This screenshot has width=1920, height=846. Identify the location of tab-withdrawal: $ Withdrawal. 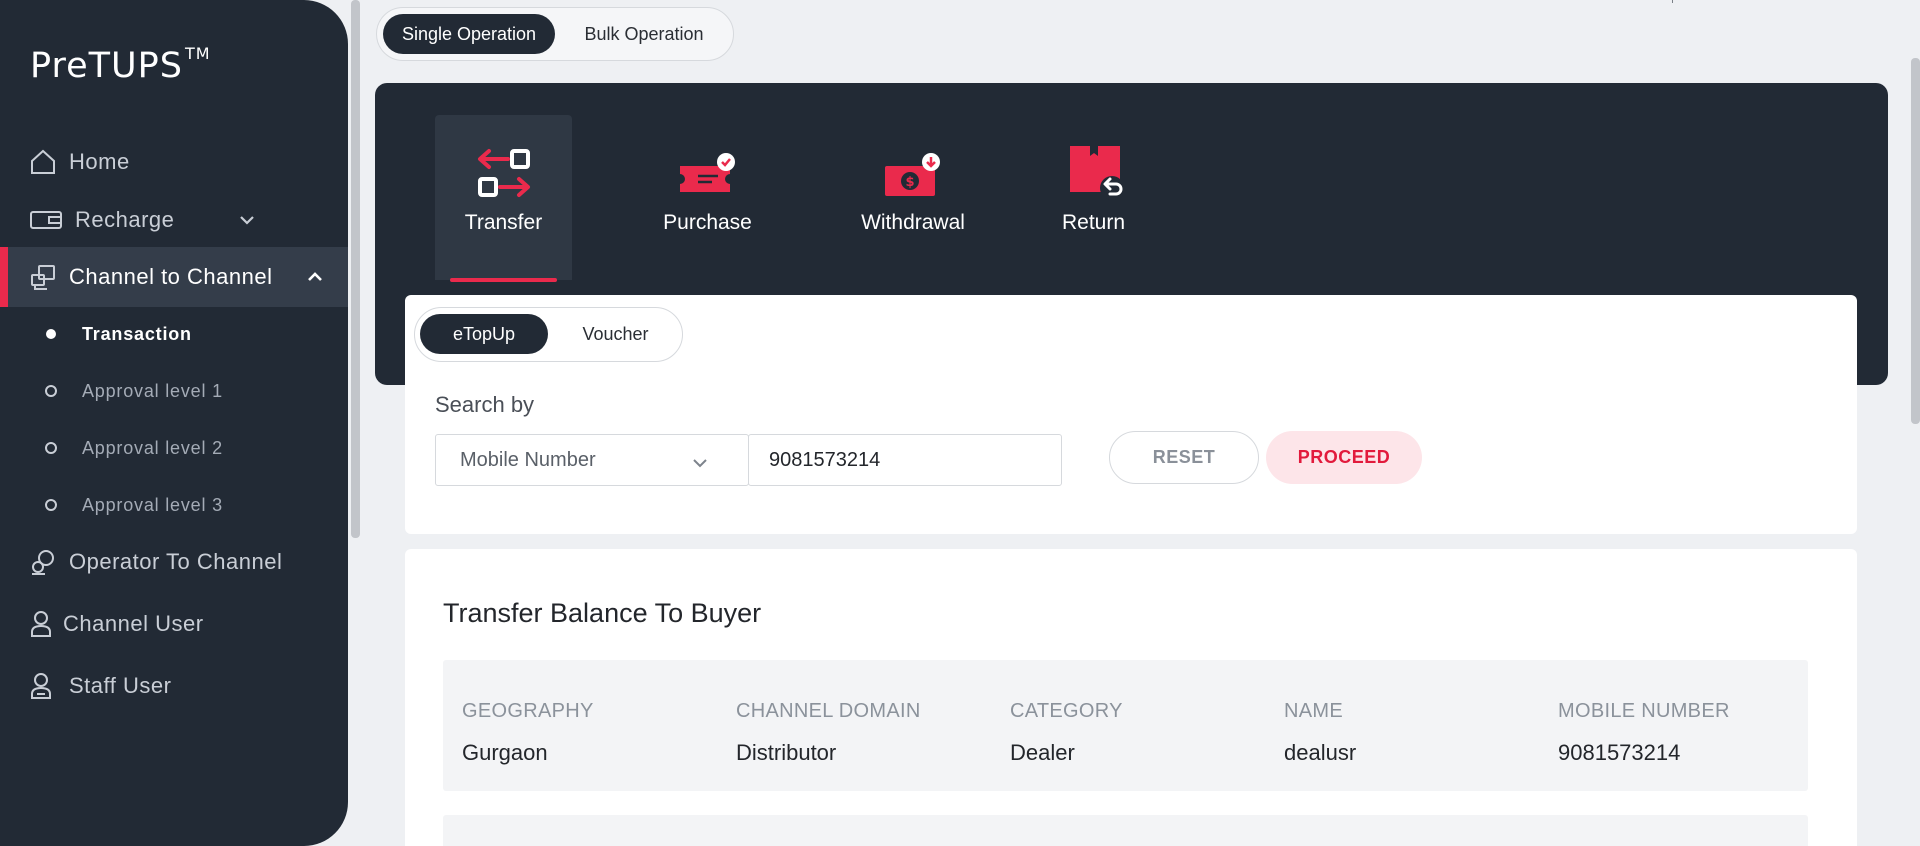
(913, 197).